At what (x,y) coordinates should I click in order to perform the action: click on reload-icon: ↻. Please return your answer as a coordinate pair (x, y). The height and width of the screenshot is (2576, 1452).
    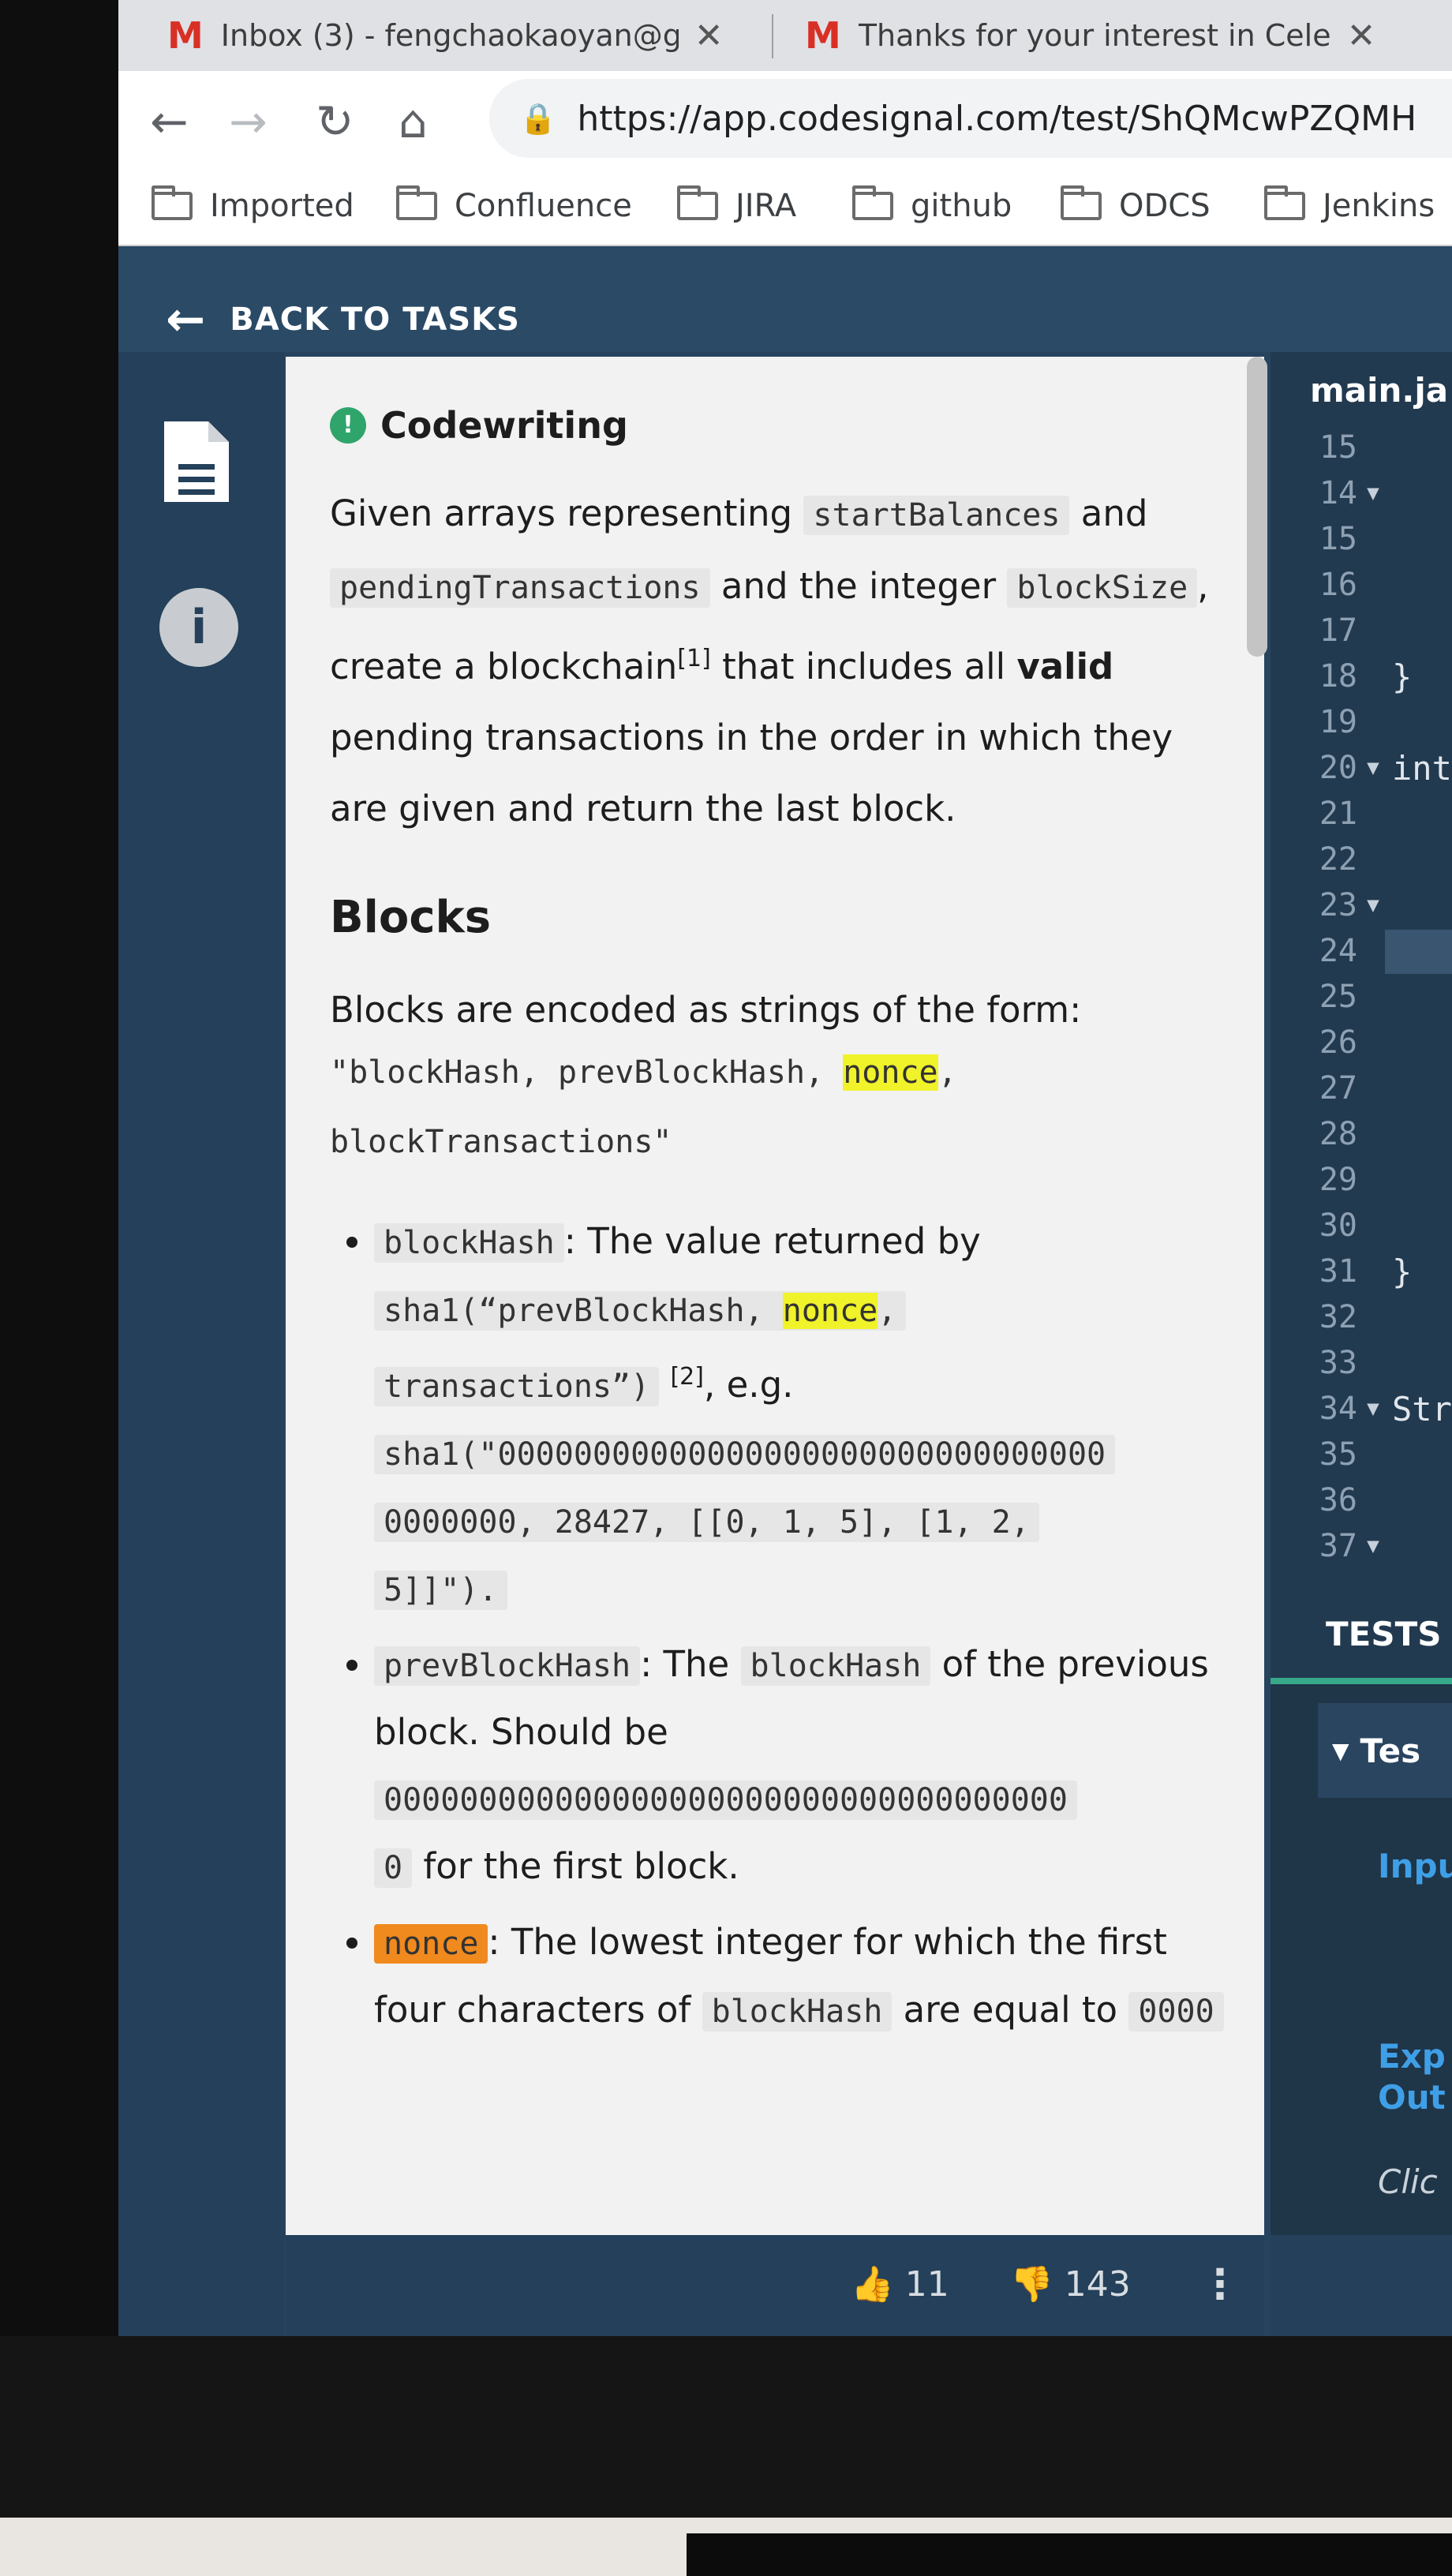
    Looking at the image, I should click on (335, 121).